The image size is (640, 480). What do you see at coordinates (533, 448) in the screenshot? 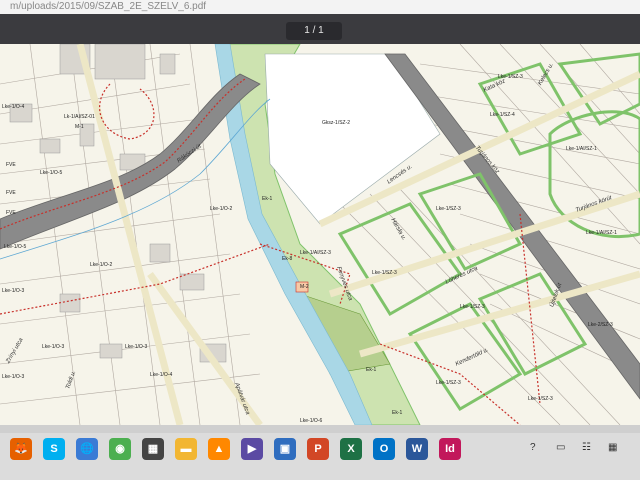
I see `help-icon: ?` at bounding box center [533, 448].